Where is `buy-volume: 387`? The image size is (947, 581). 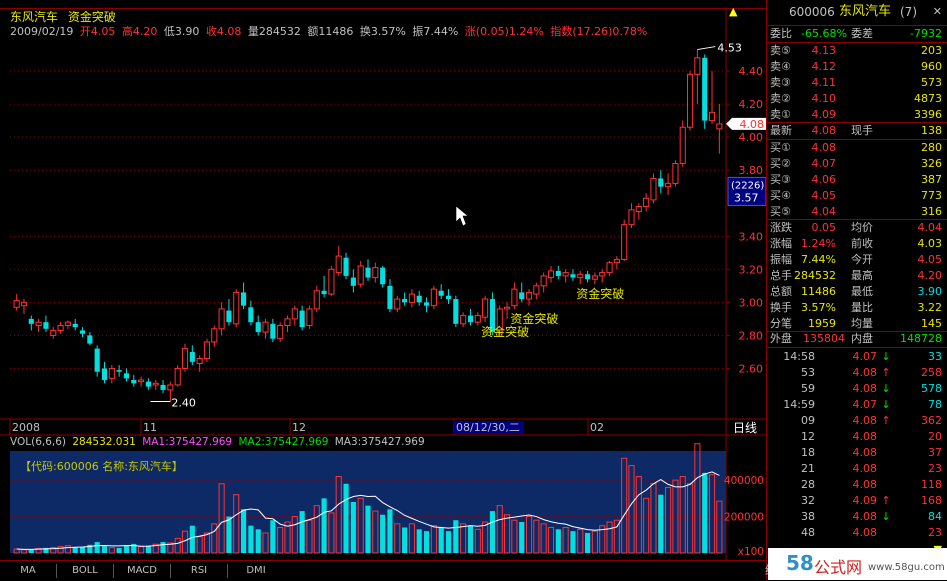 buy-volume: 387 is located at coordinates (931, 179).